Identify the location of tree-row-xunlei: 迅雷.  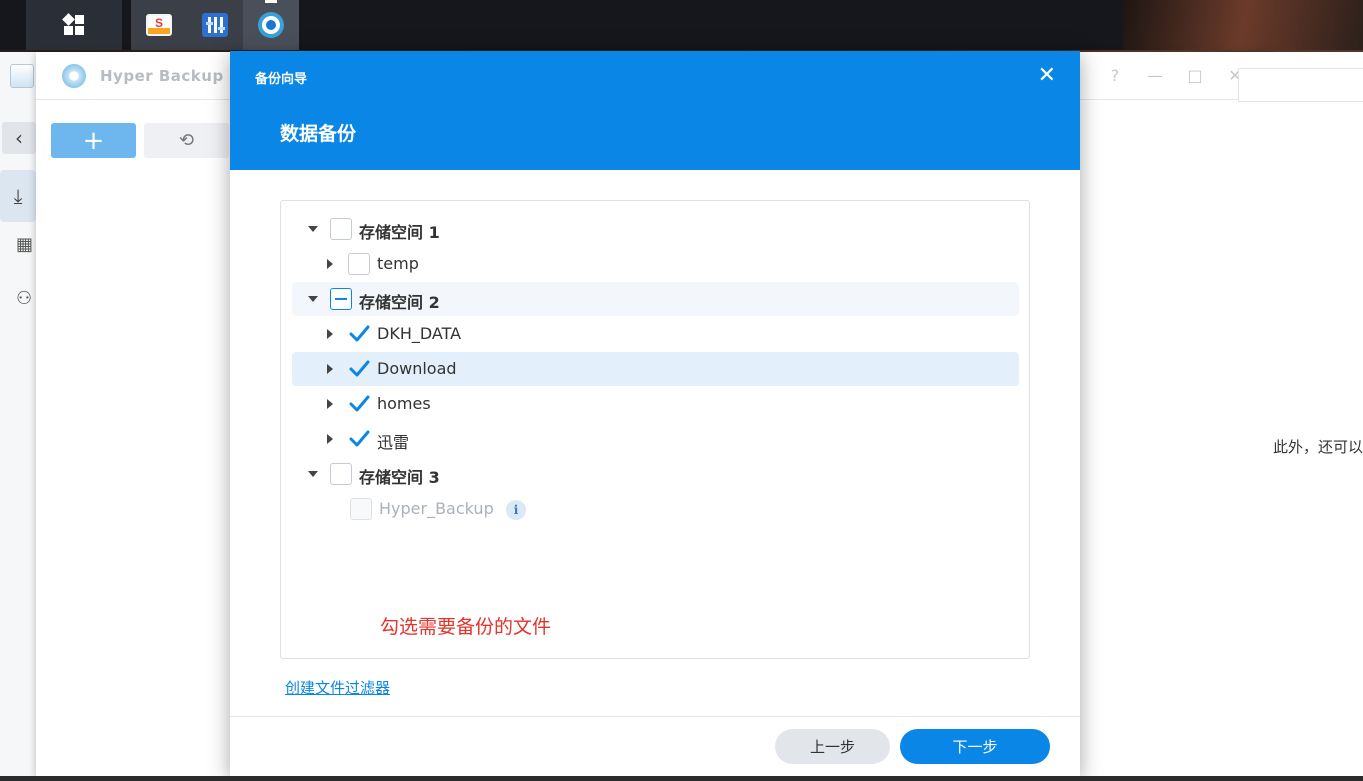
(655, 439).